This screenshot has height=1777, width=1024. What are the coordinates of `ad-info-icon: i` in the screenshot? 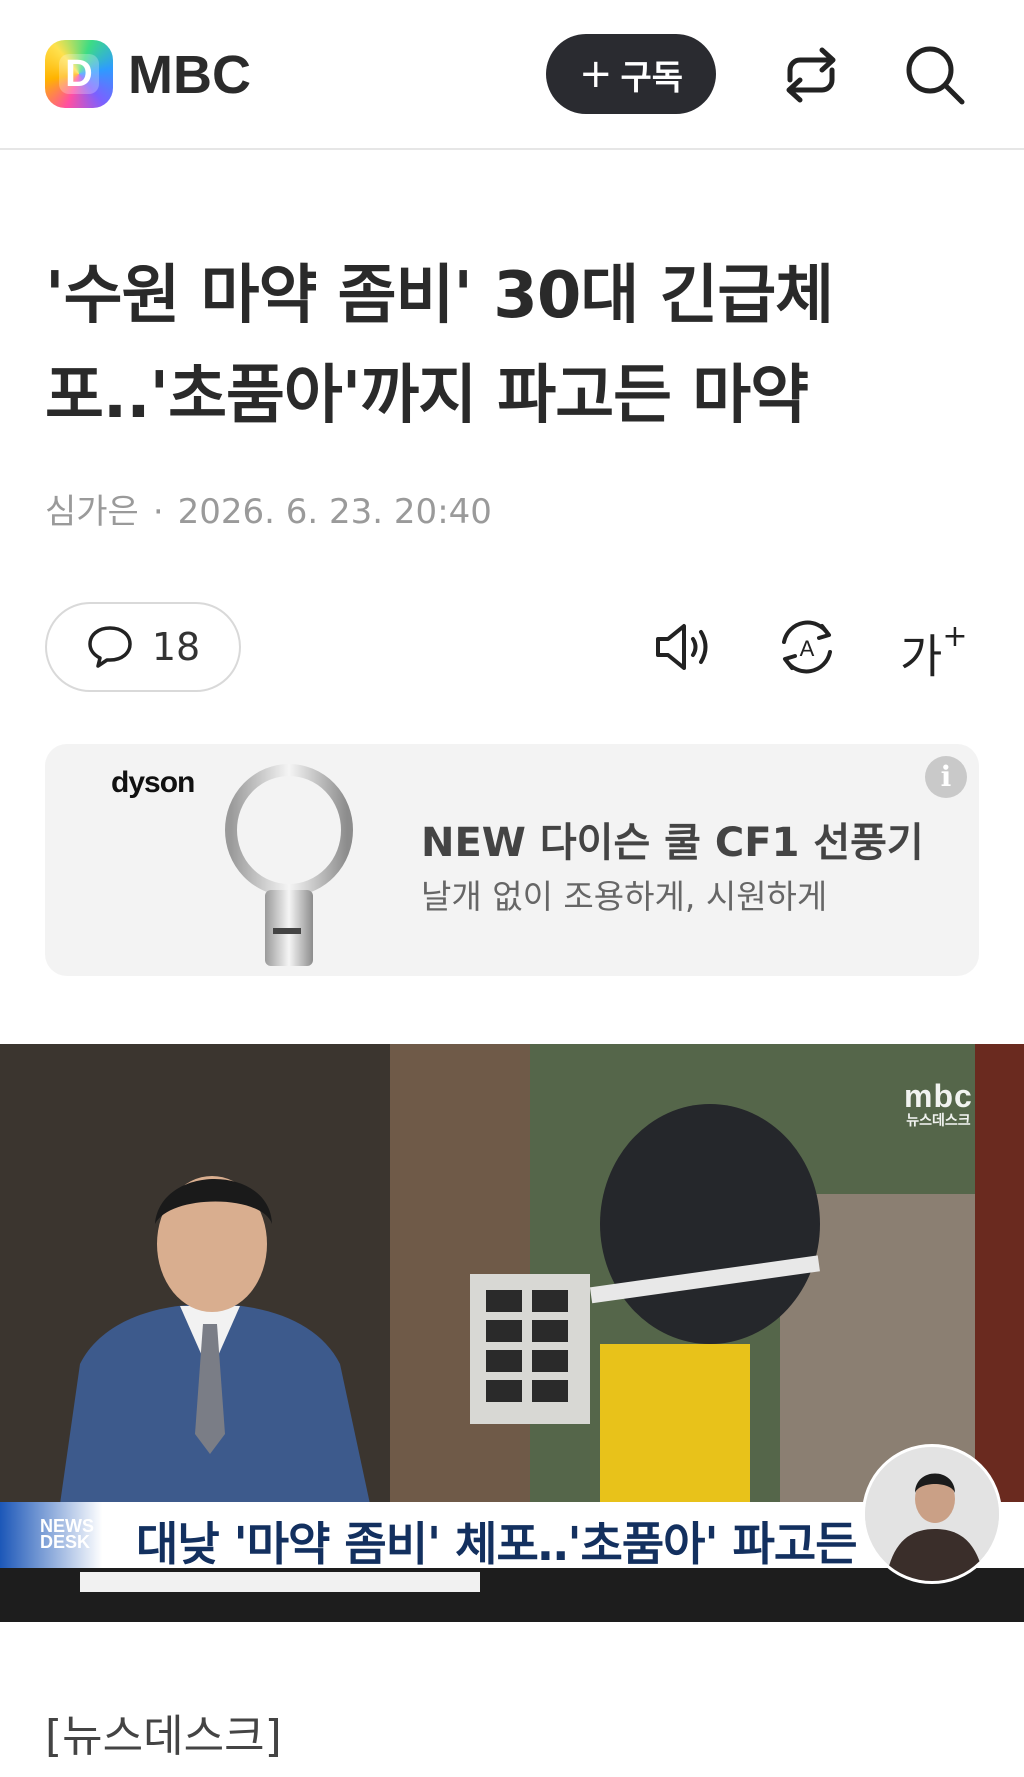 It's located at (946, 777).